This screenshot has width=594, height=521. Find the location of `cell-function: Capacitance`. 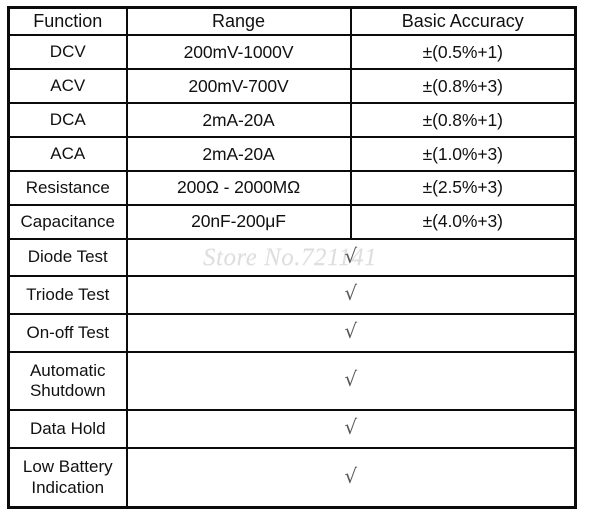

cell-function: Capacitance is located at coordinates (67, 221).